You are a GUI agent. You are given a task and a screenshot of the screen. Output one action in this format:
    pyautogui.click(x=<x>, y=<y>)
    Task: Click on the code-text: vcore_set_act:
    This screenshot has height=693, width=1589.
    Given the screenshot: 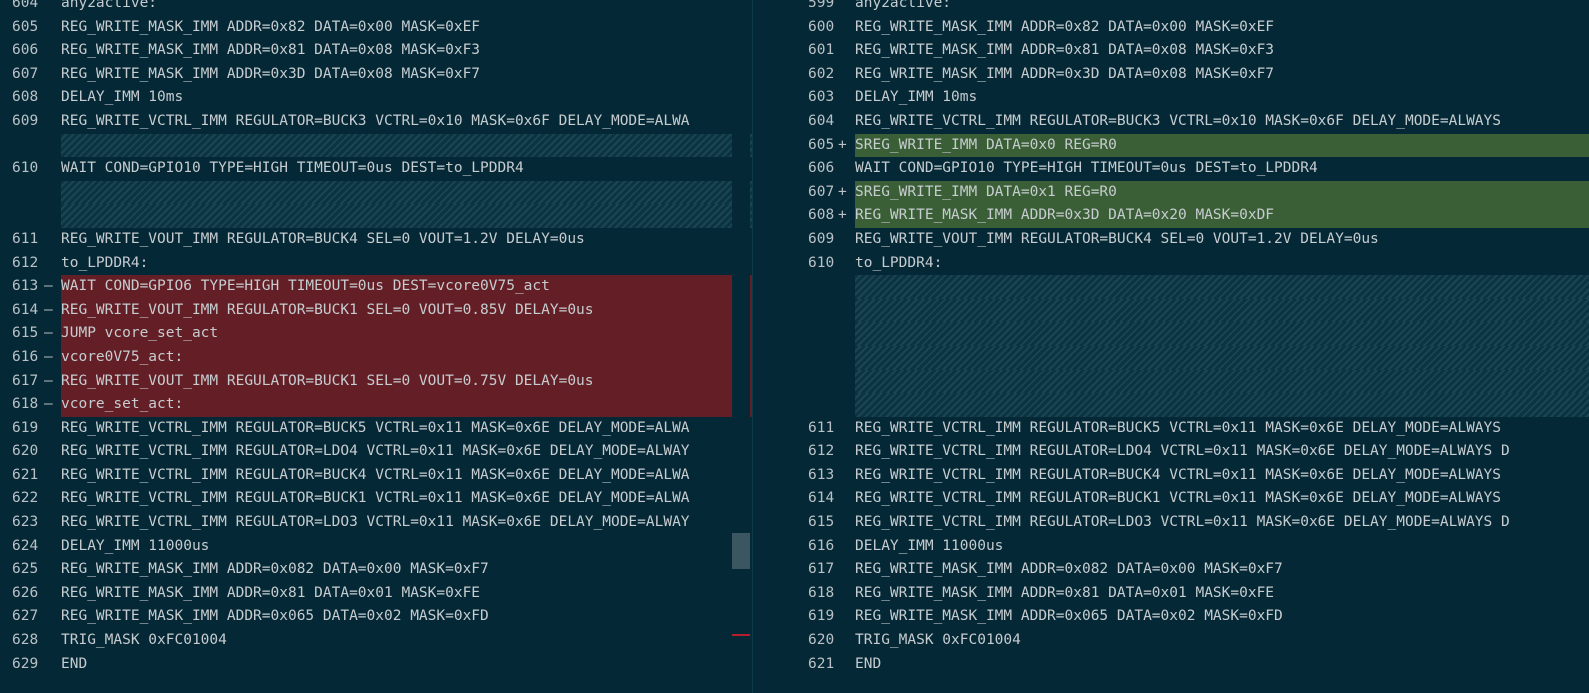 What is the action you would take?
    pyautogui.click(x=406, y=405)
    